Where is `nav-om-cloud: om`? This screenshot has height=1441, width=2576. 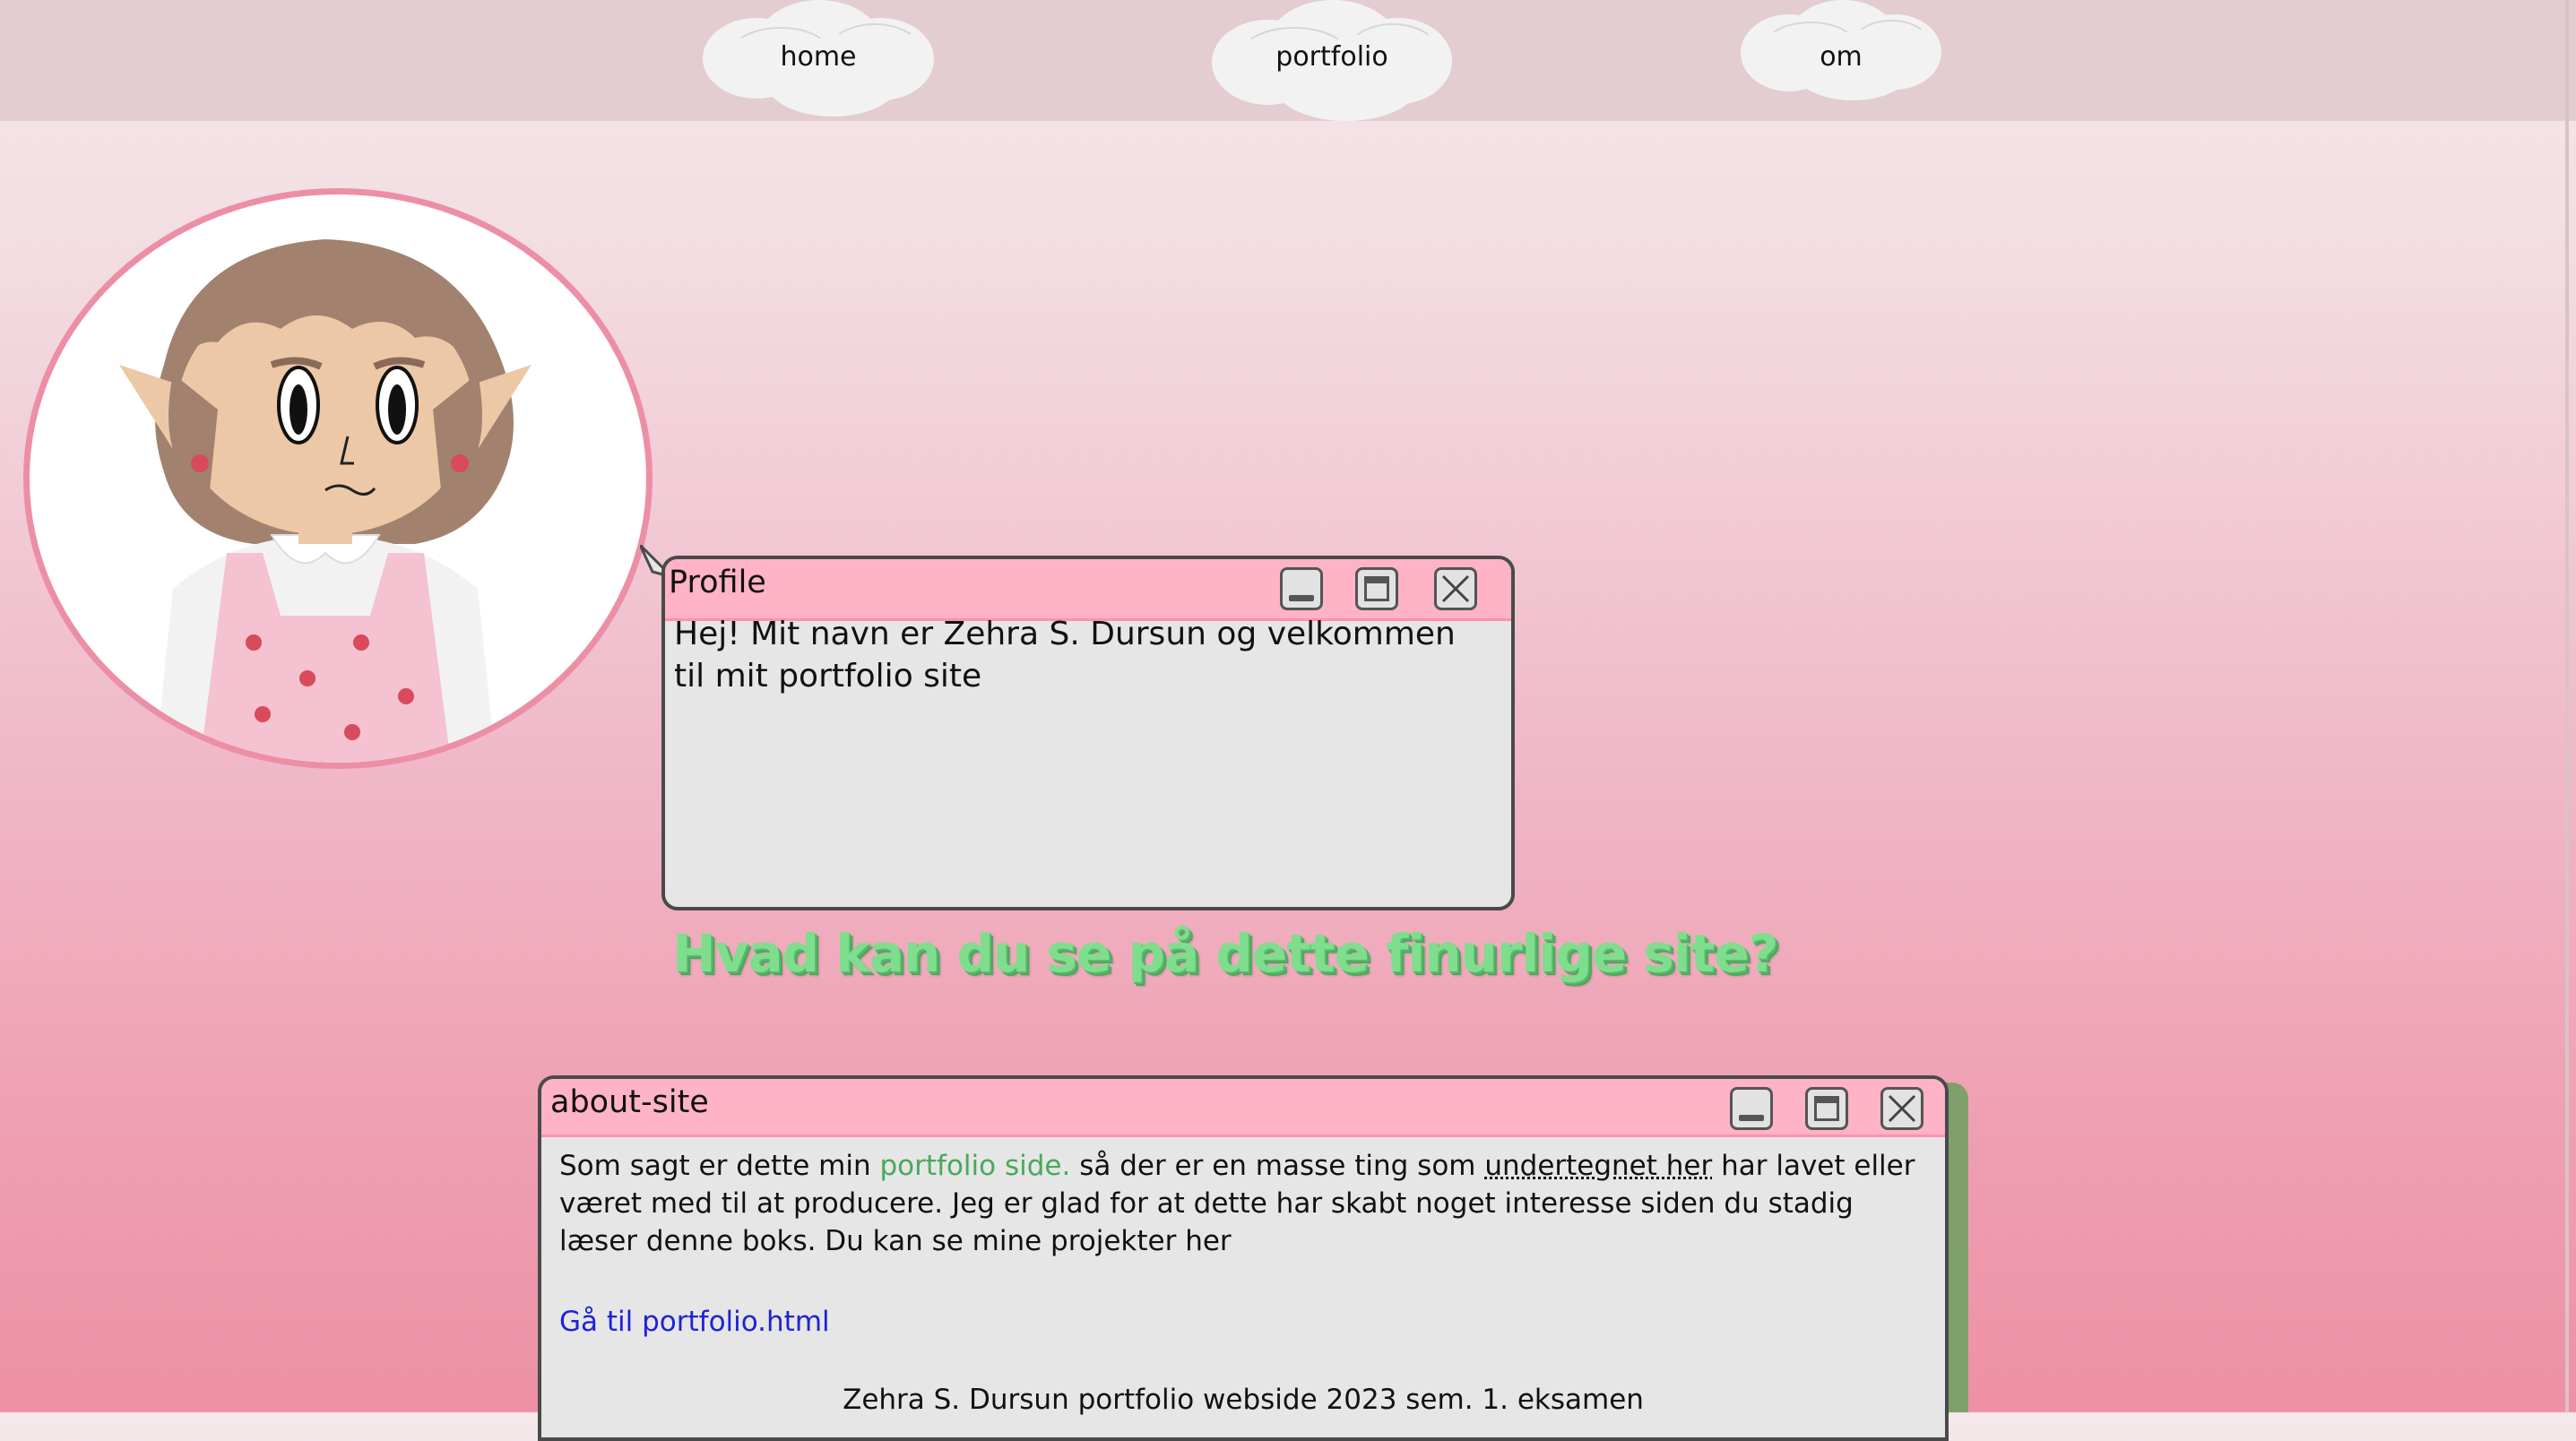
nav-om-cloud: om is located at coordinates (1841, 50).